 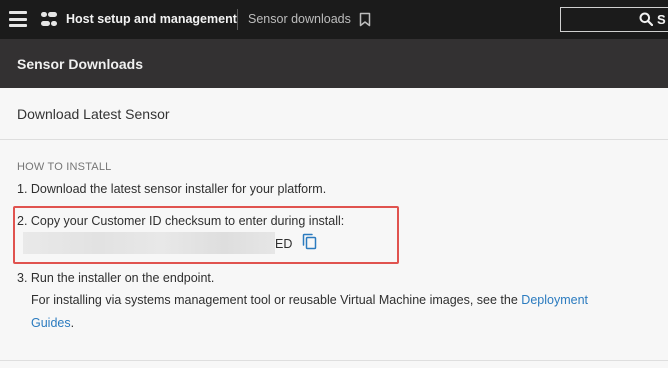 What do you see at coordinates (365, 19) in the screenshot?
I see `bookmark-icon` at bounding box center [365, 19].